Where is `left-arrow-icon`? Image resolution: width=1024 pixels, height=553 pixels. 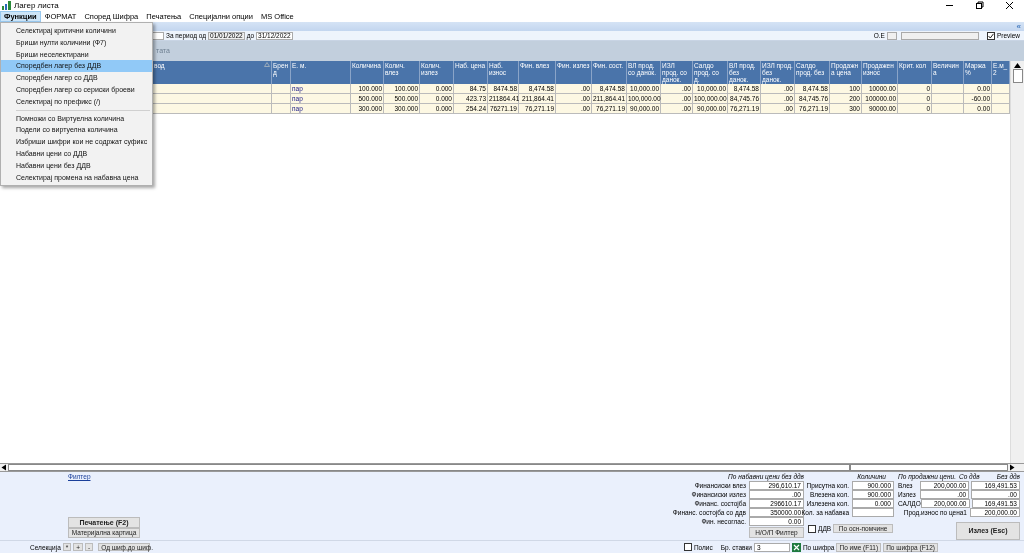
left-arrow-icon is located at coordinates (4, 467).